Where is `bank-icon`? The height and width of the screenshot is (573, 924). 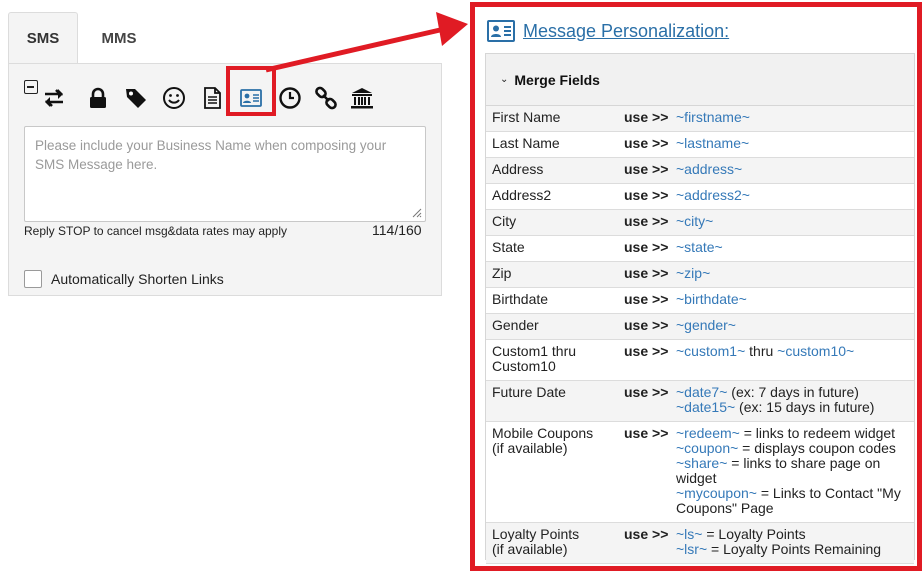
bank-icon is located at coordinates (362, 98).